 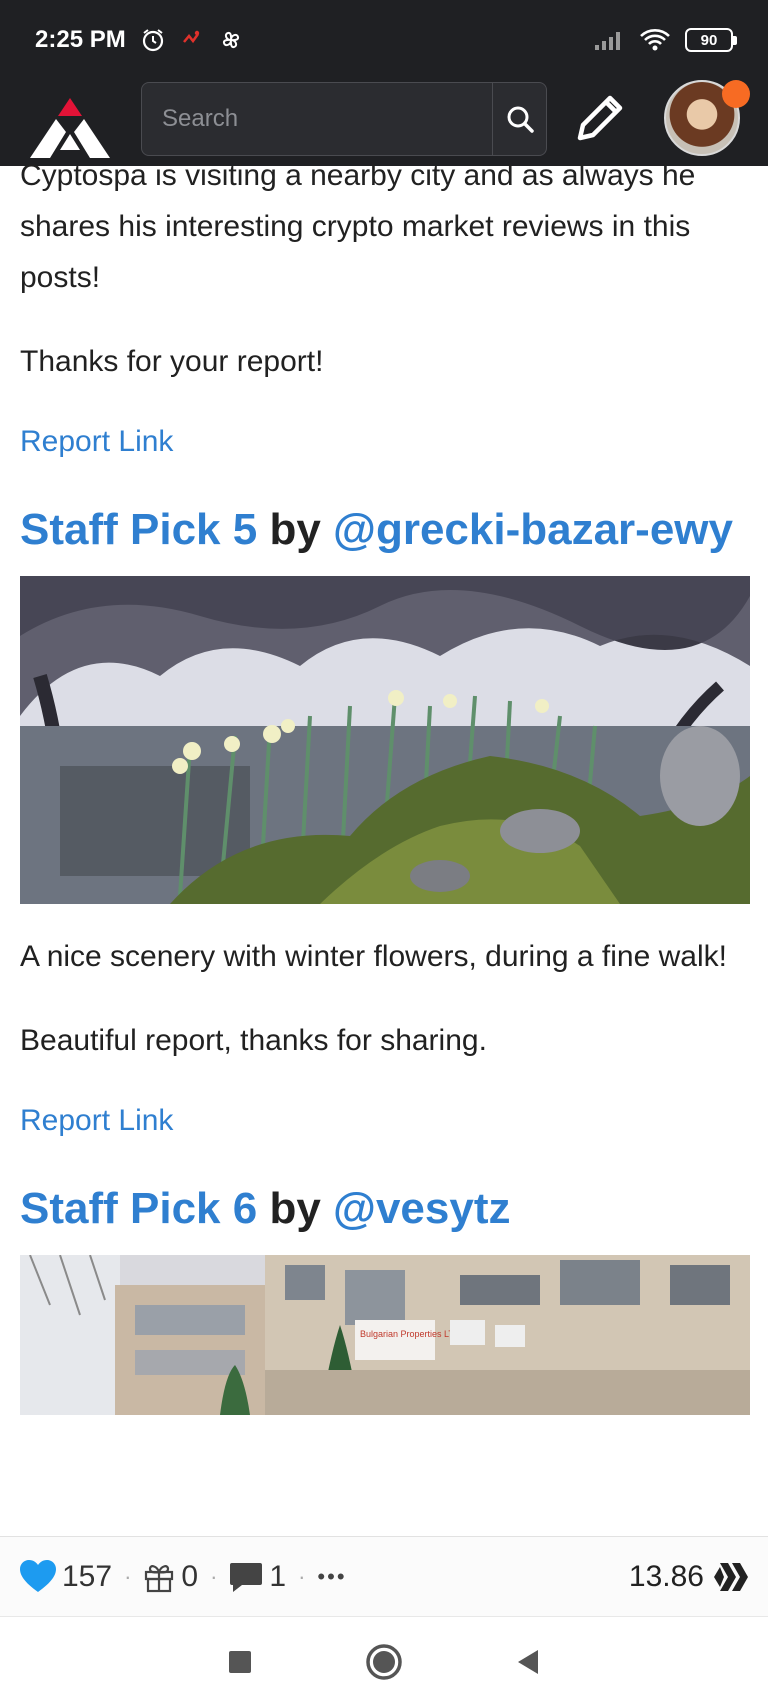 What do you see at coordinates (87, 1576) in the screenshot?
I see `like-count: 157` at bounding box center [87, 1576].